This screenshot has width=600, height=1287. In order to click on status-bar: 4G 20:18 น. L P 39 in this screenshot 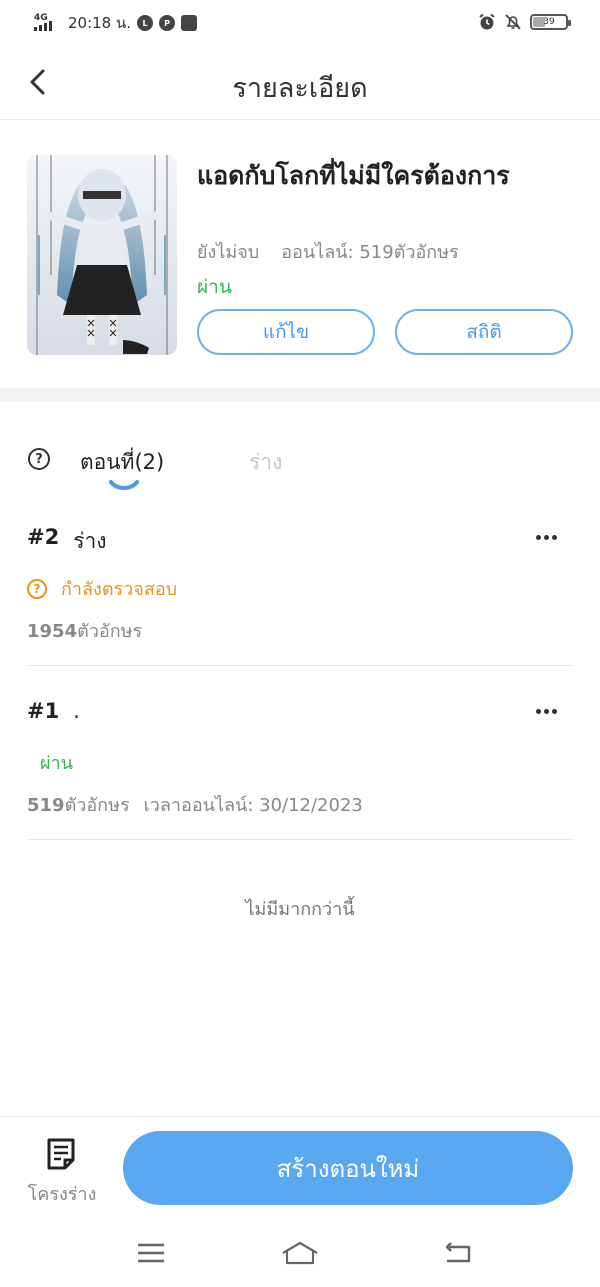, I will do `click(300, 23)`.